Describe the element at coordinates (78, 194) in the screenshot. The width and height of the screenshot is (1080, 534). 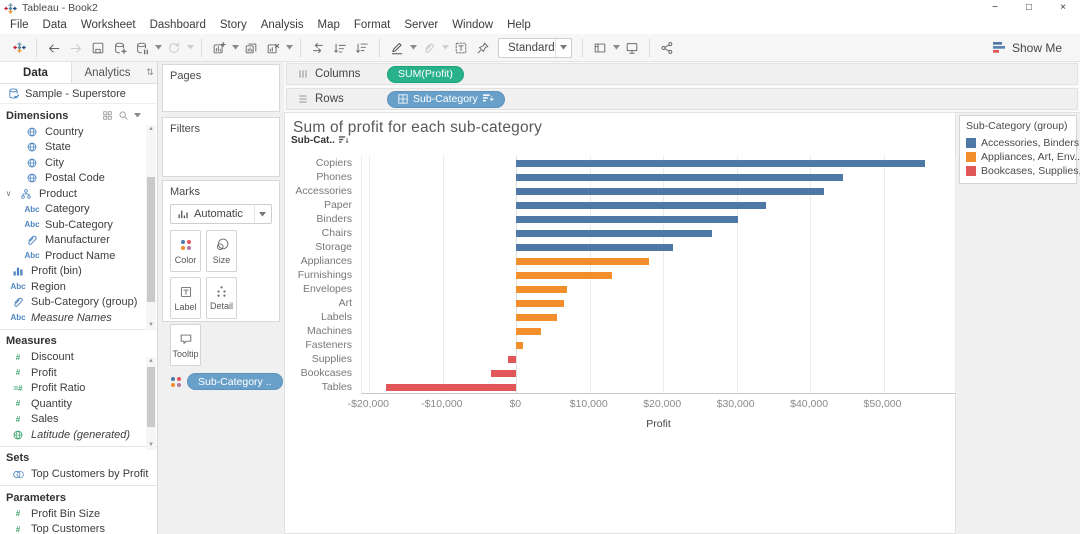
I see `field-product: ∨ Product` at that location.